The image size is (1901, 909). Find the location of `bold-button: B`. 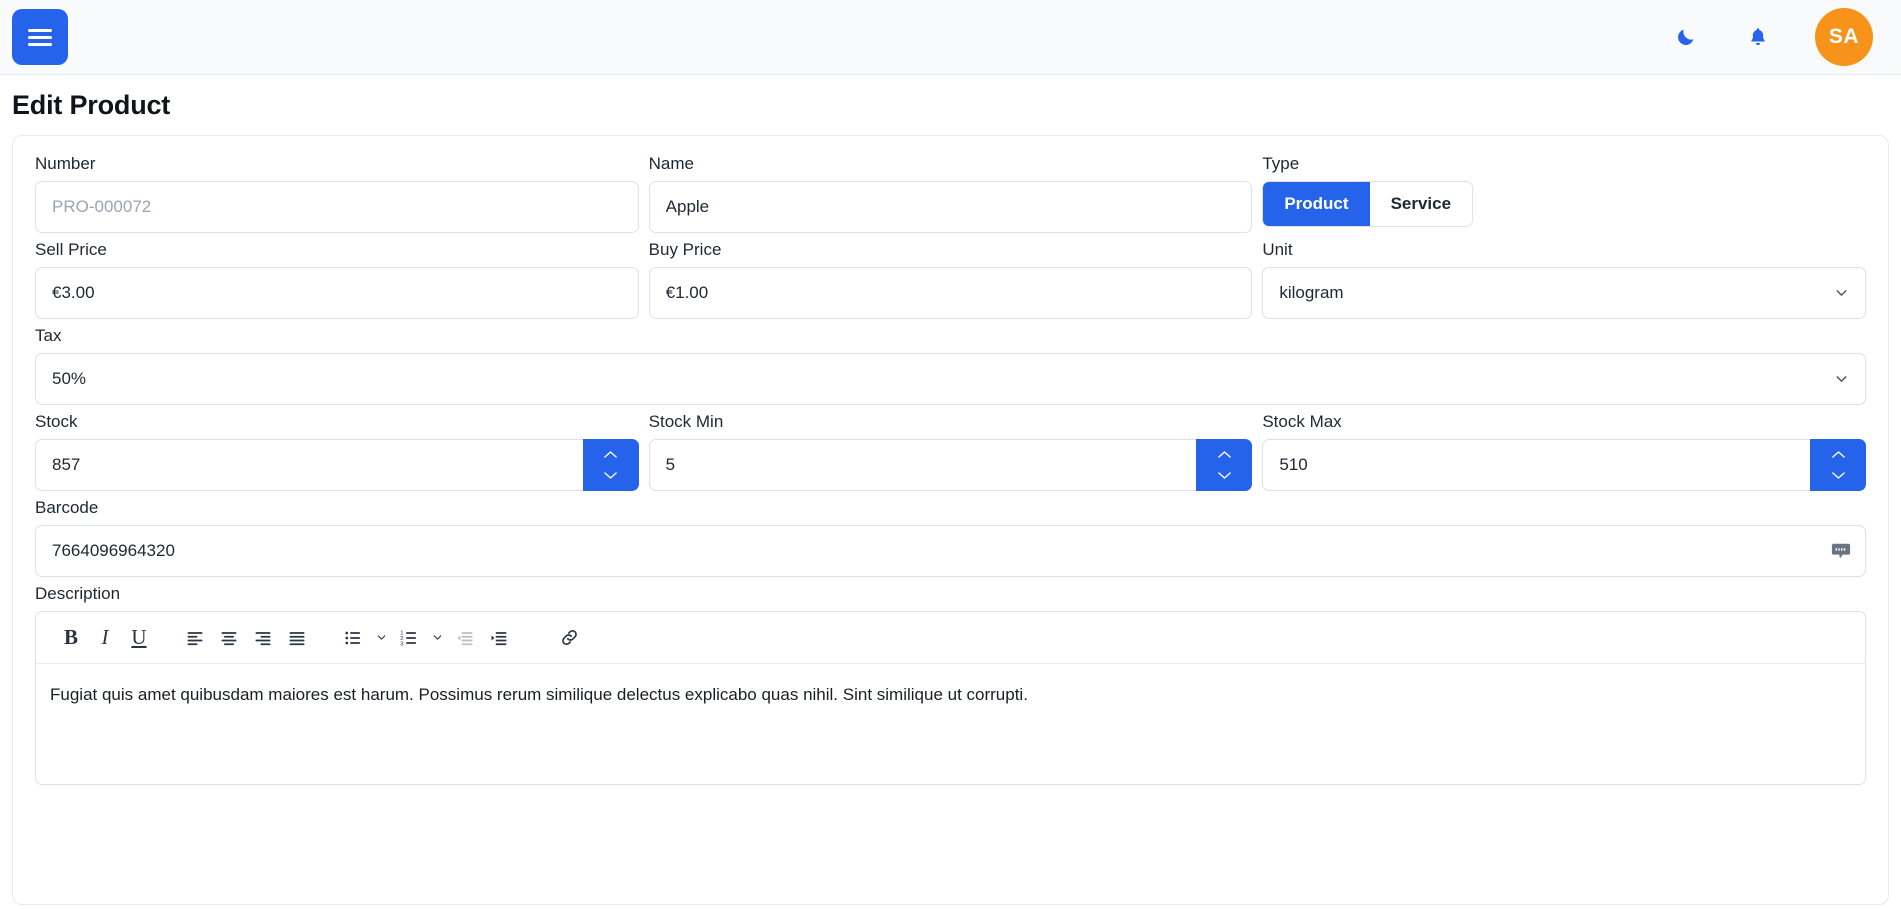

bold-button: B is located at coordinates (71, 638).